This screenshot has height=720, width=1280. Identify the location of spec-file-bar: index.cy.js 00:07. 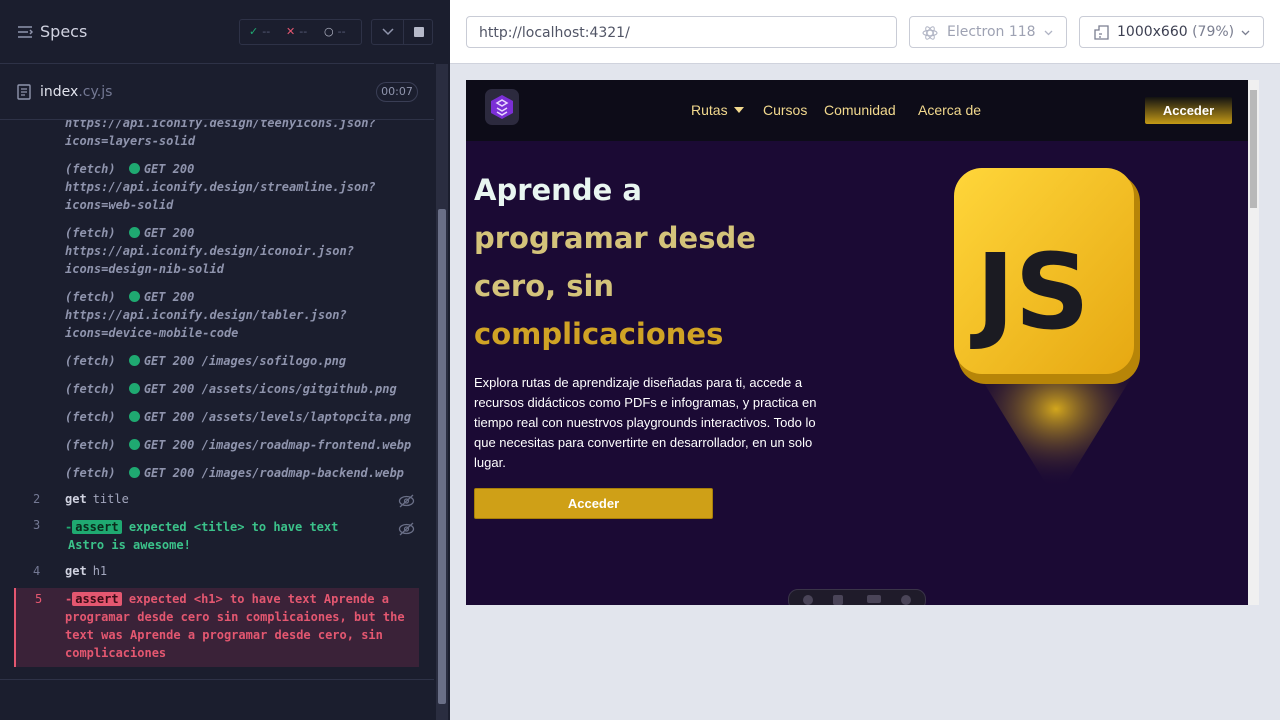
(217, 92).